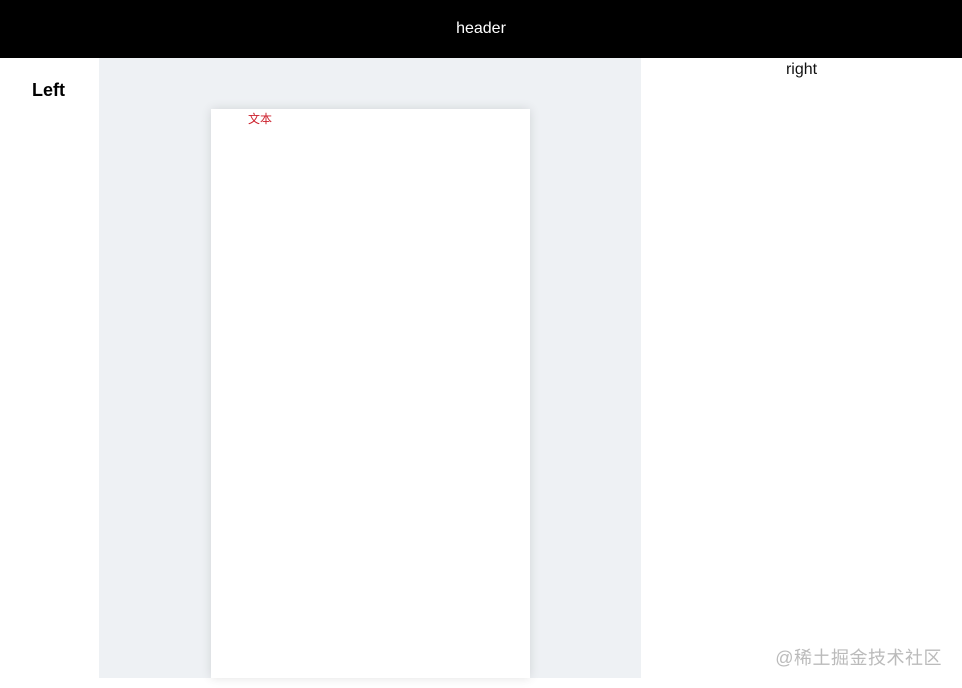 The width and height of the screenshot is (962, 688). Describe the element at coordinates (260, 118) in the screenshot. I see `text-element: 文本` at that location.